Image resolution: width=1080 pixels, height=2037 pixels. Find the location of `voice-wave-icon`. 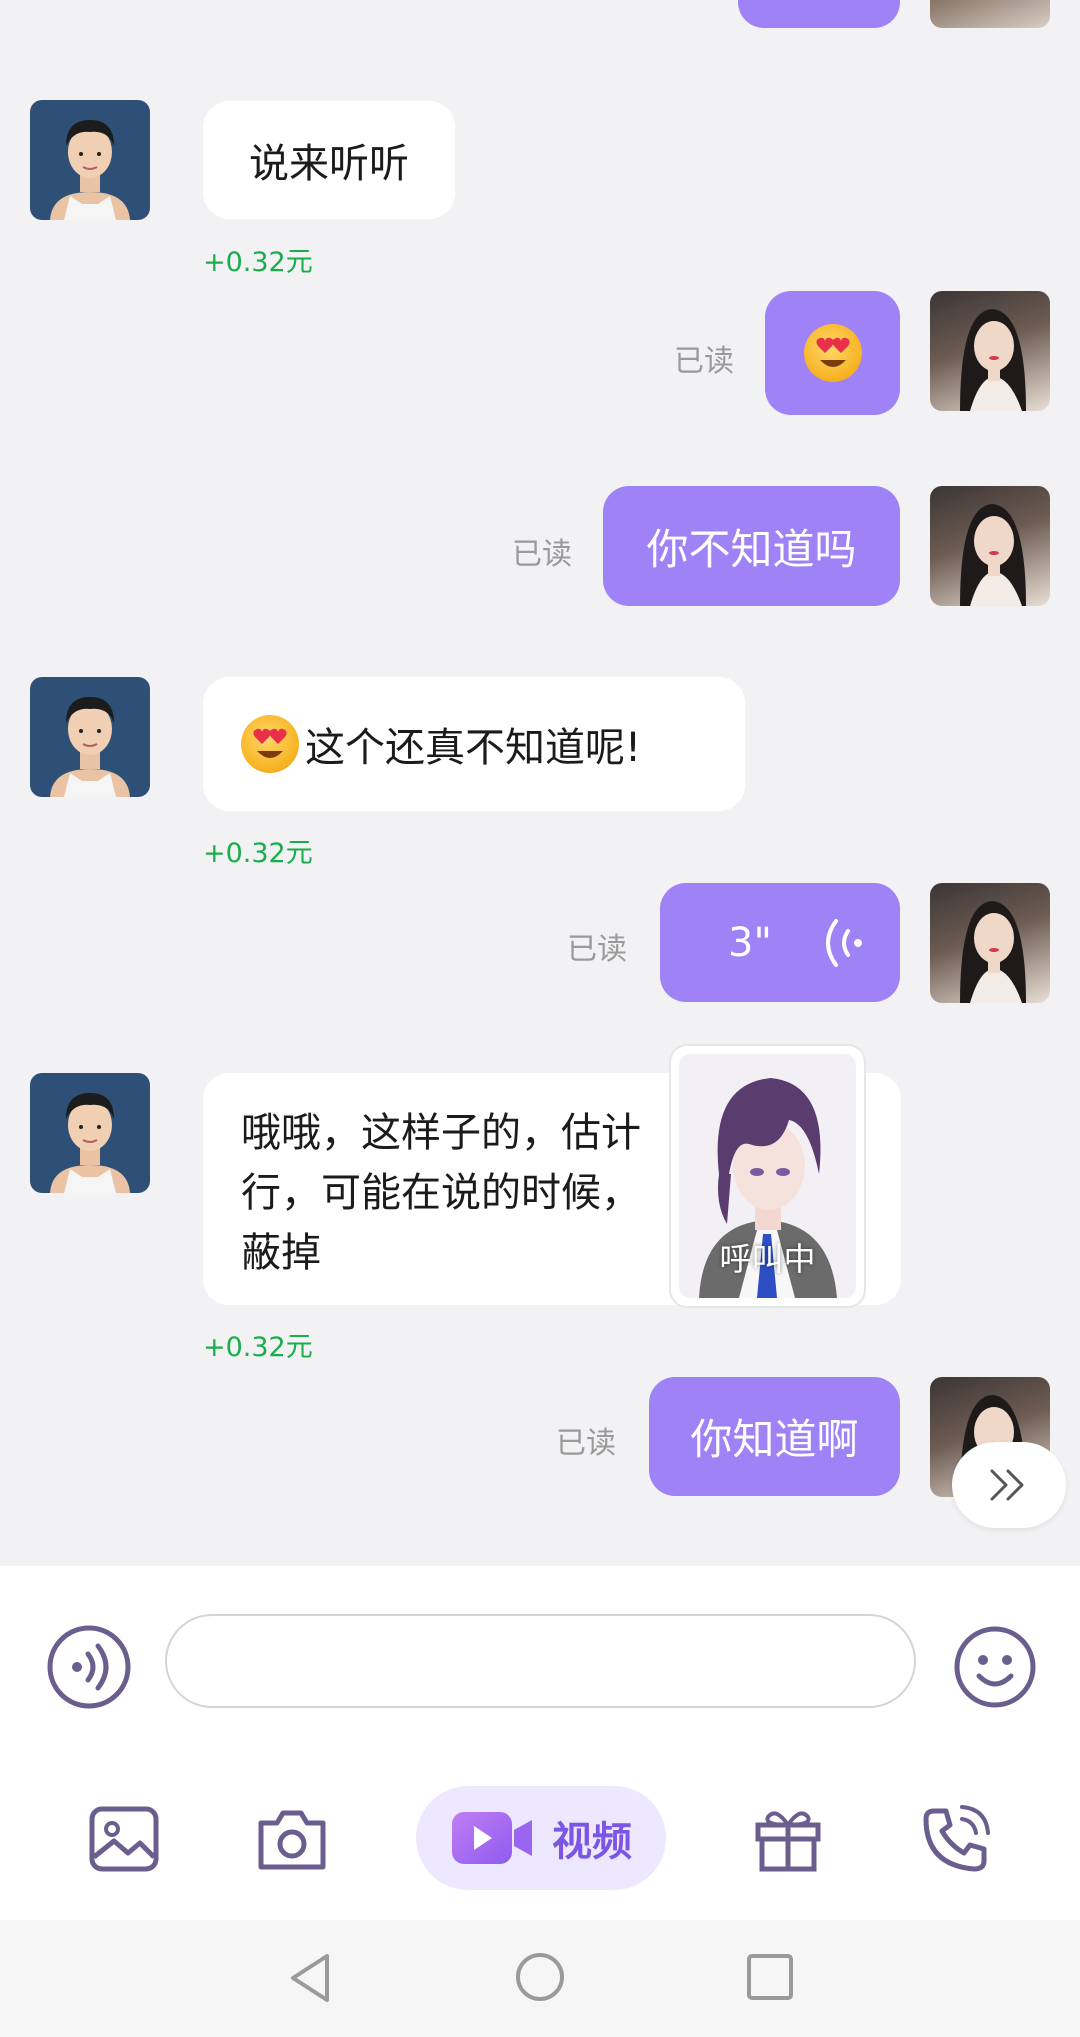

voice-wave-icon is located at coordinates (843, 943).